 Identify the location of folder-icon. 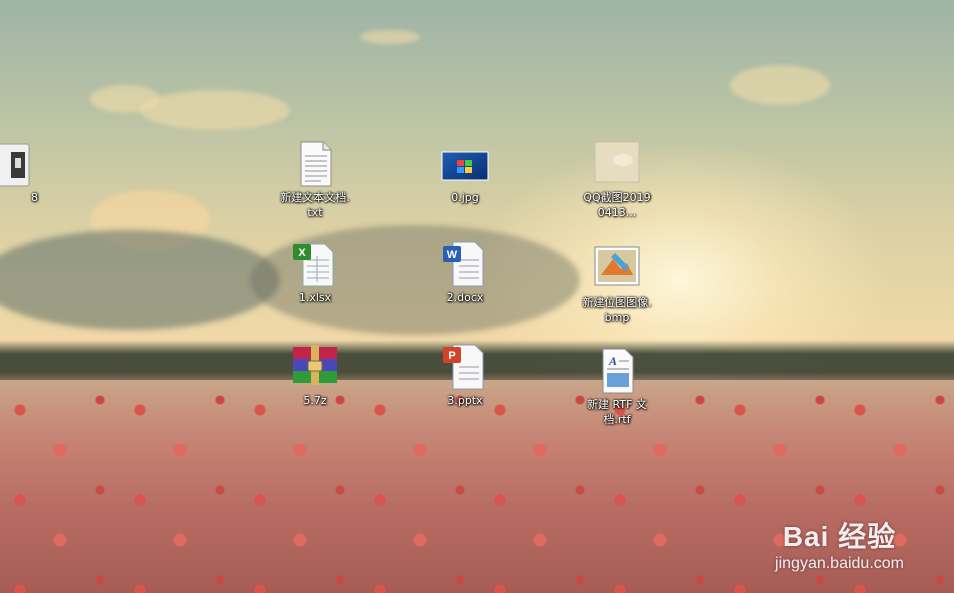
(16, 164).